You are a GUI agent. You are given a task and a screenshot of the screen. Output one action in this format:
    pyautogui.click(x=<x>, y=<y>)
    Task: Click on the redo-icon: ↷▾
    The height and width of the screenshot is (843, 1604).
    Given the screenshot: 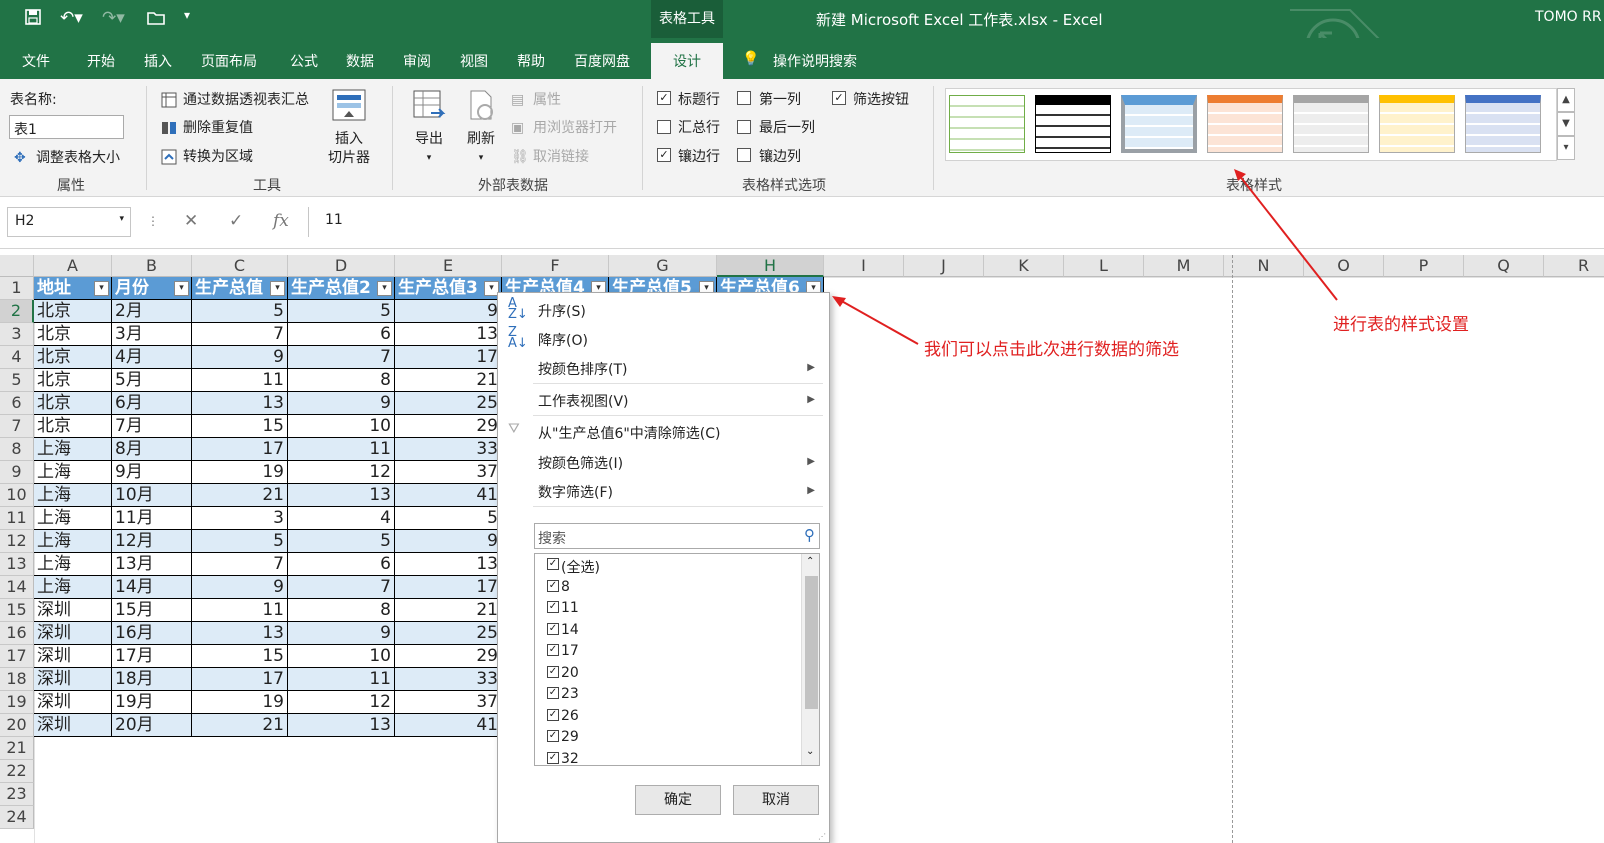 What is the action you would take?
    pyautogui.click(x=113, y=18)
    